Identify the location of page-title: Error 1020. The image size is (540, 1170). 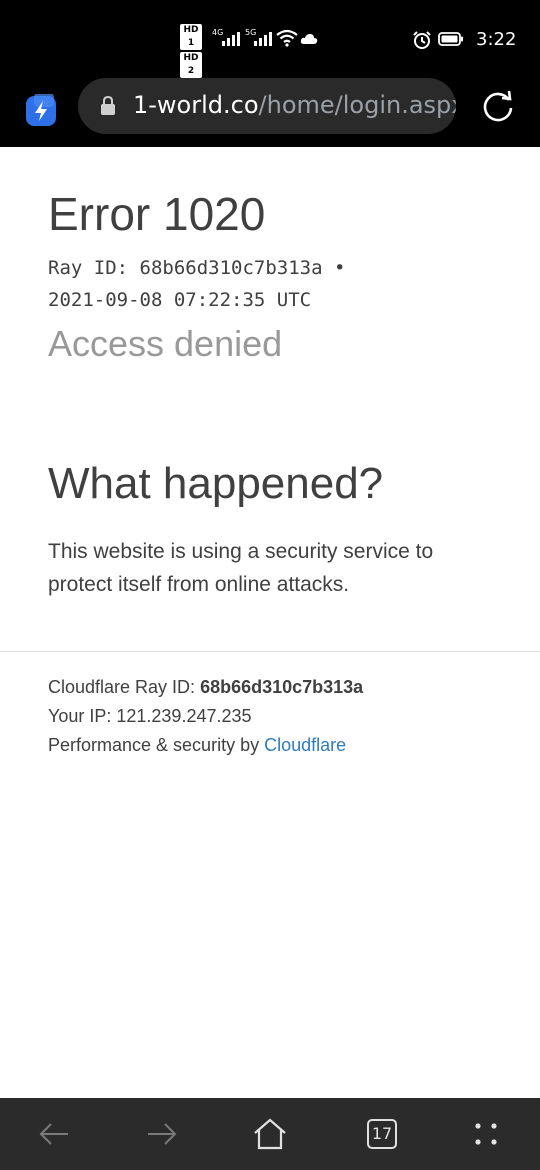
(157, 214).